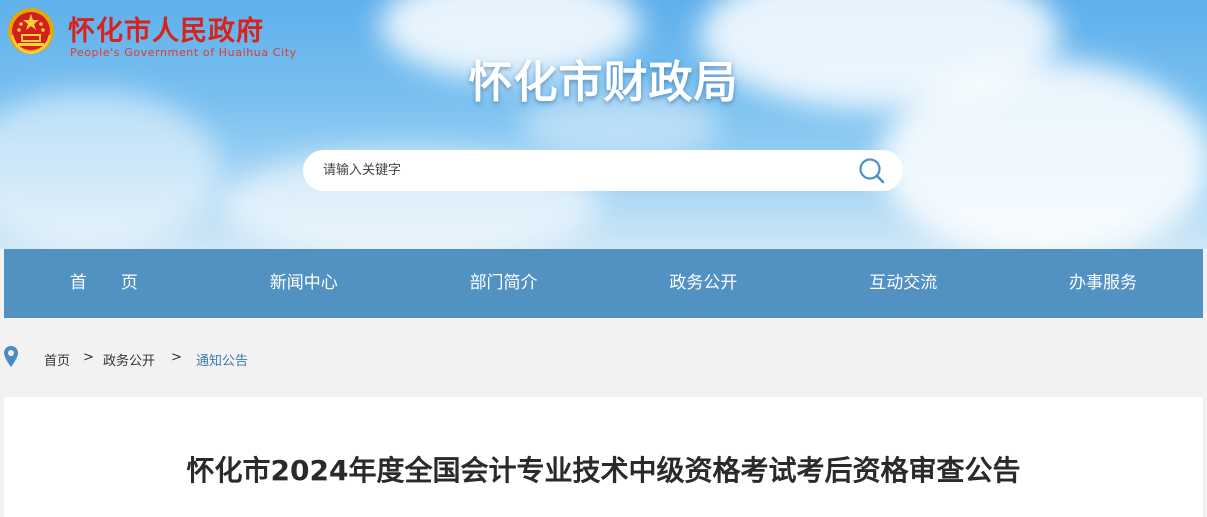 This screenshot has height=517, width=1207. I want to click on nav-item-department: 部门简介, so click(504, 283).